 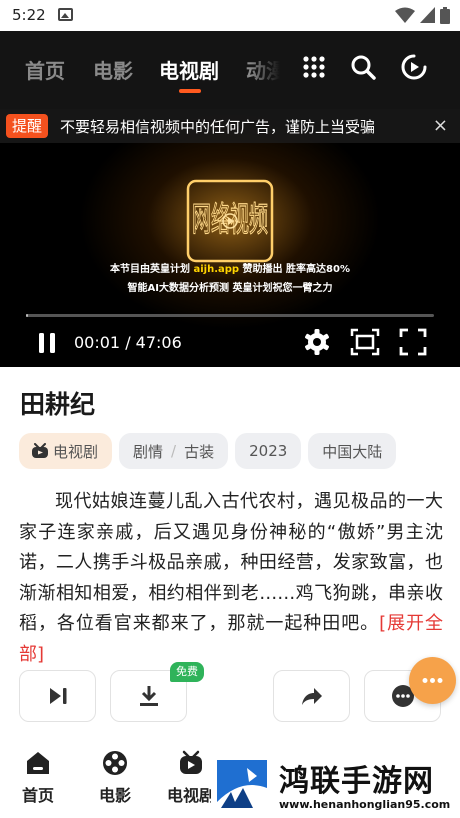 I want to click on next-episode-icon, so click(x=58, y=696).